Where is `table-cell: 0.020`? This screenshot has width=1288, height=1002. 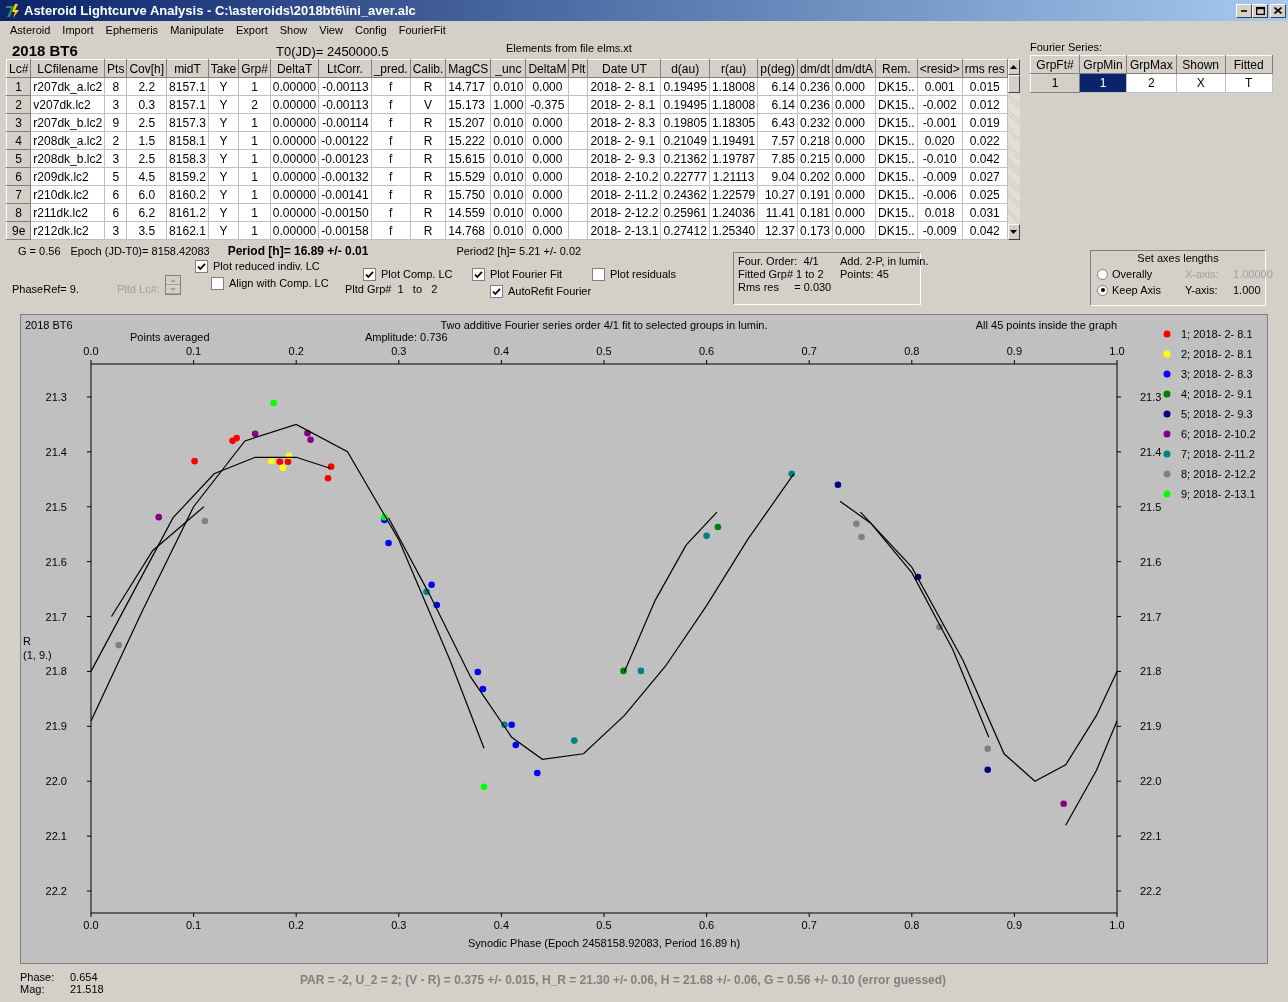 table-cell: 0.020 is located at coordinates (940, 140).